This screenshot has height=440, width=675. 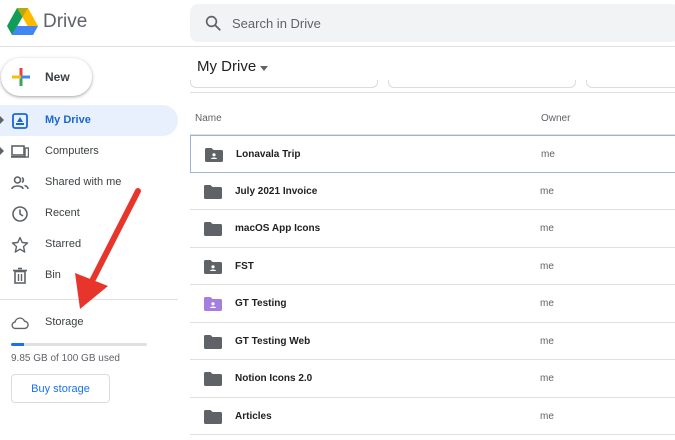 What do you see at coordinates (57, 77) in the screenshot?
I see `new-button-label: New` at bounding box center [57, 77].